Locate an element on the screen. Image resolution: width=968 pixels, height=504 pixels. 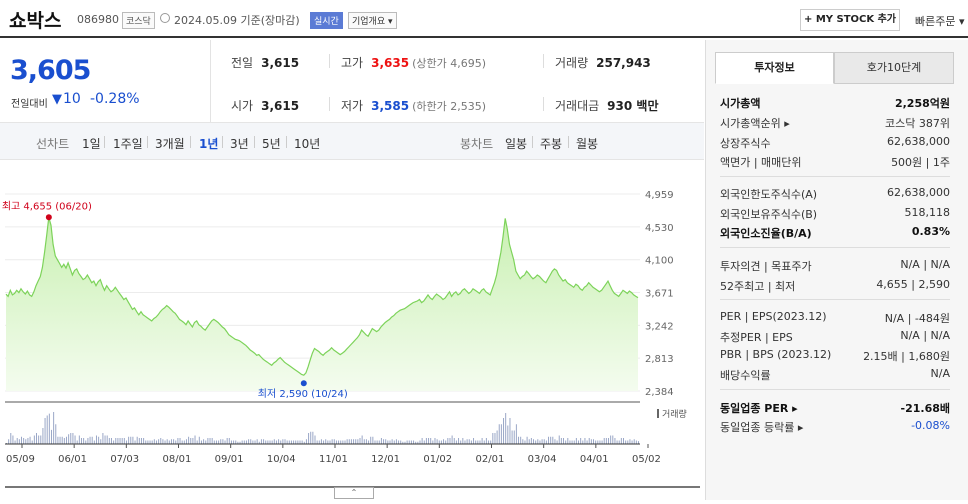
period-10y: 10년 is located at coordinates (307, 143).